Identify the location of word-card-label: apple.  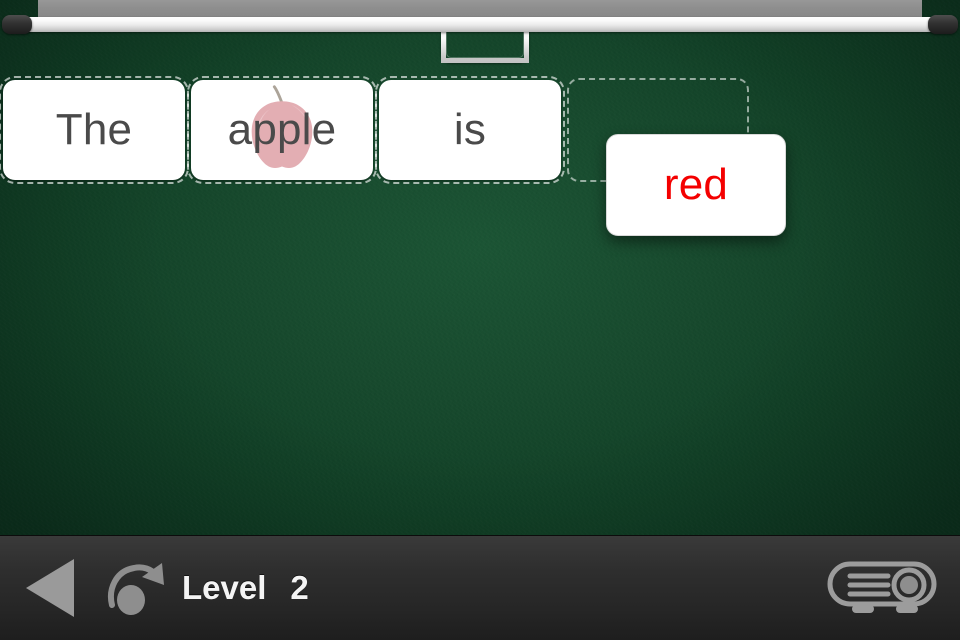
(282, 129).